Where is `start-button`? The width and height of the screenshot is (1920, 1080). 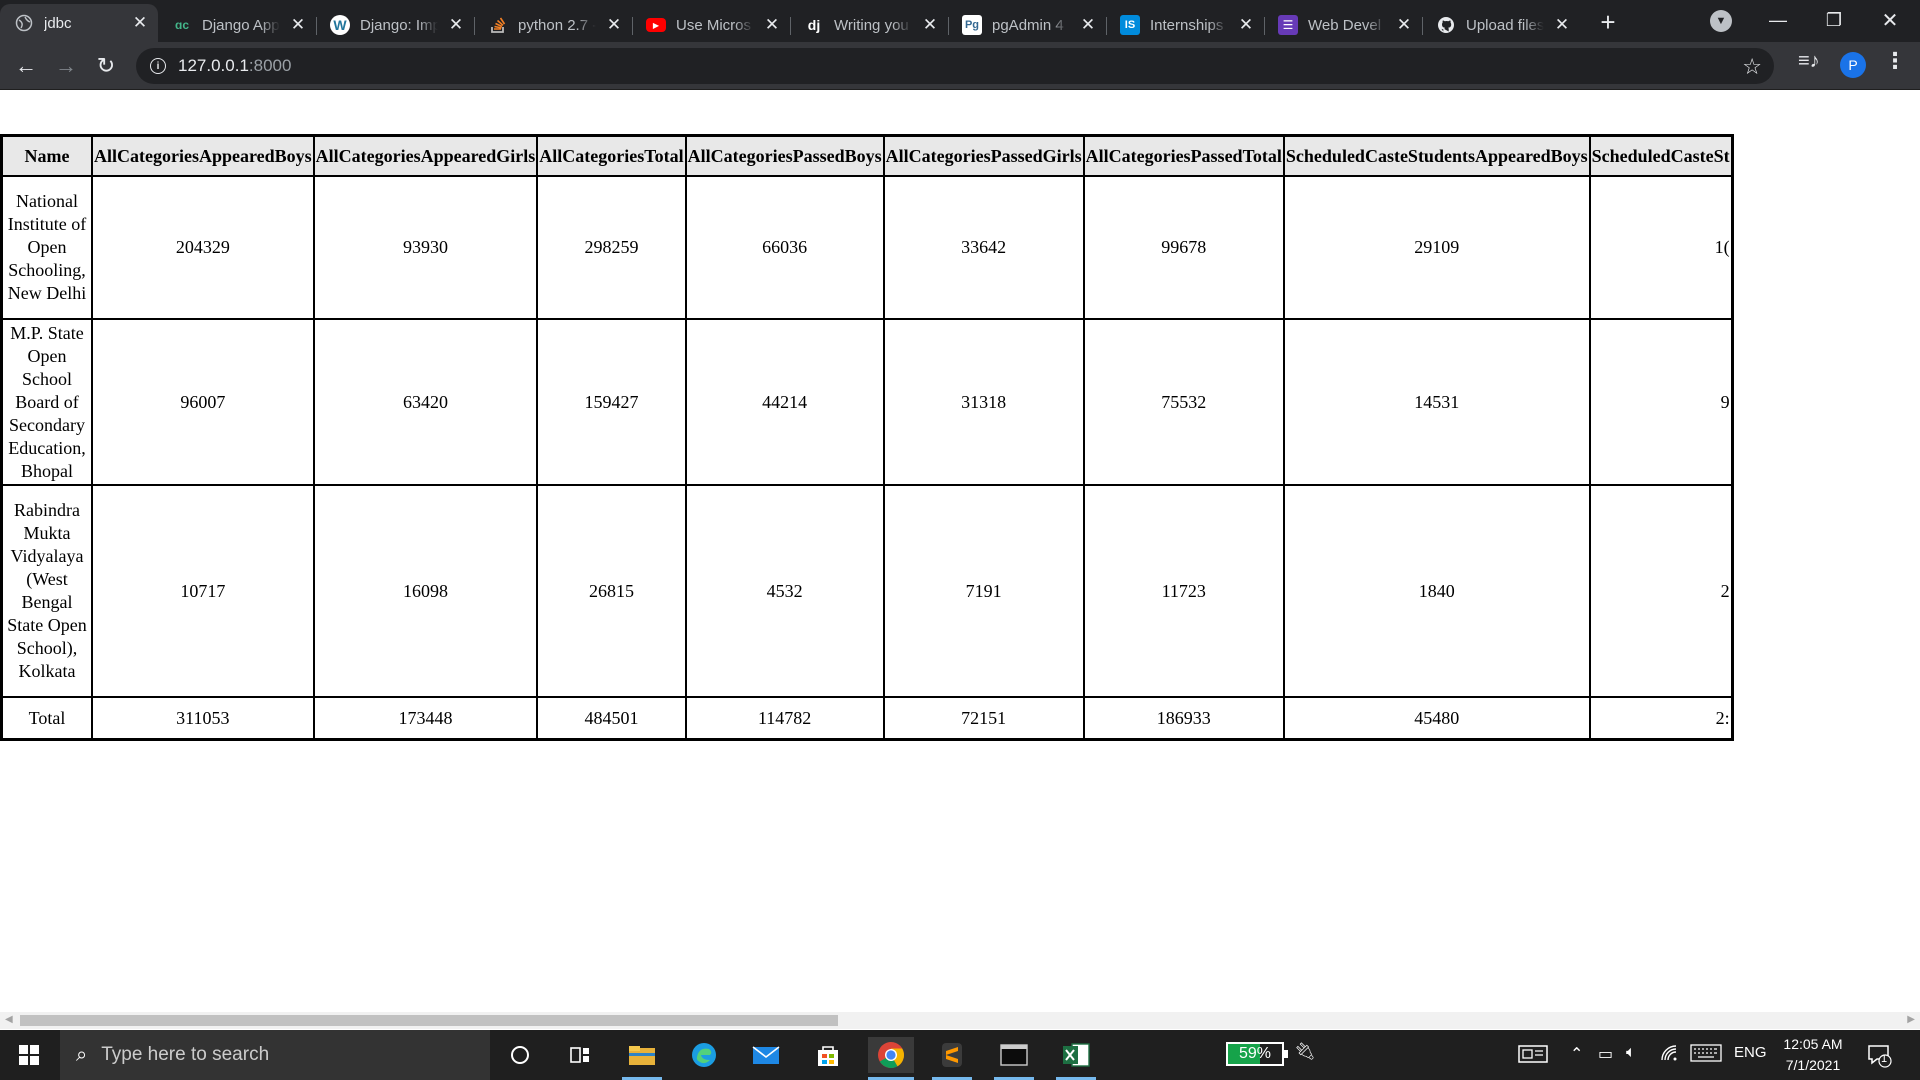
start-button is located at coordinates (29, 1055).